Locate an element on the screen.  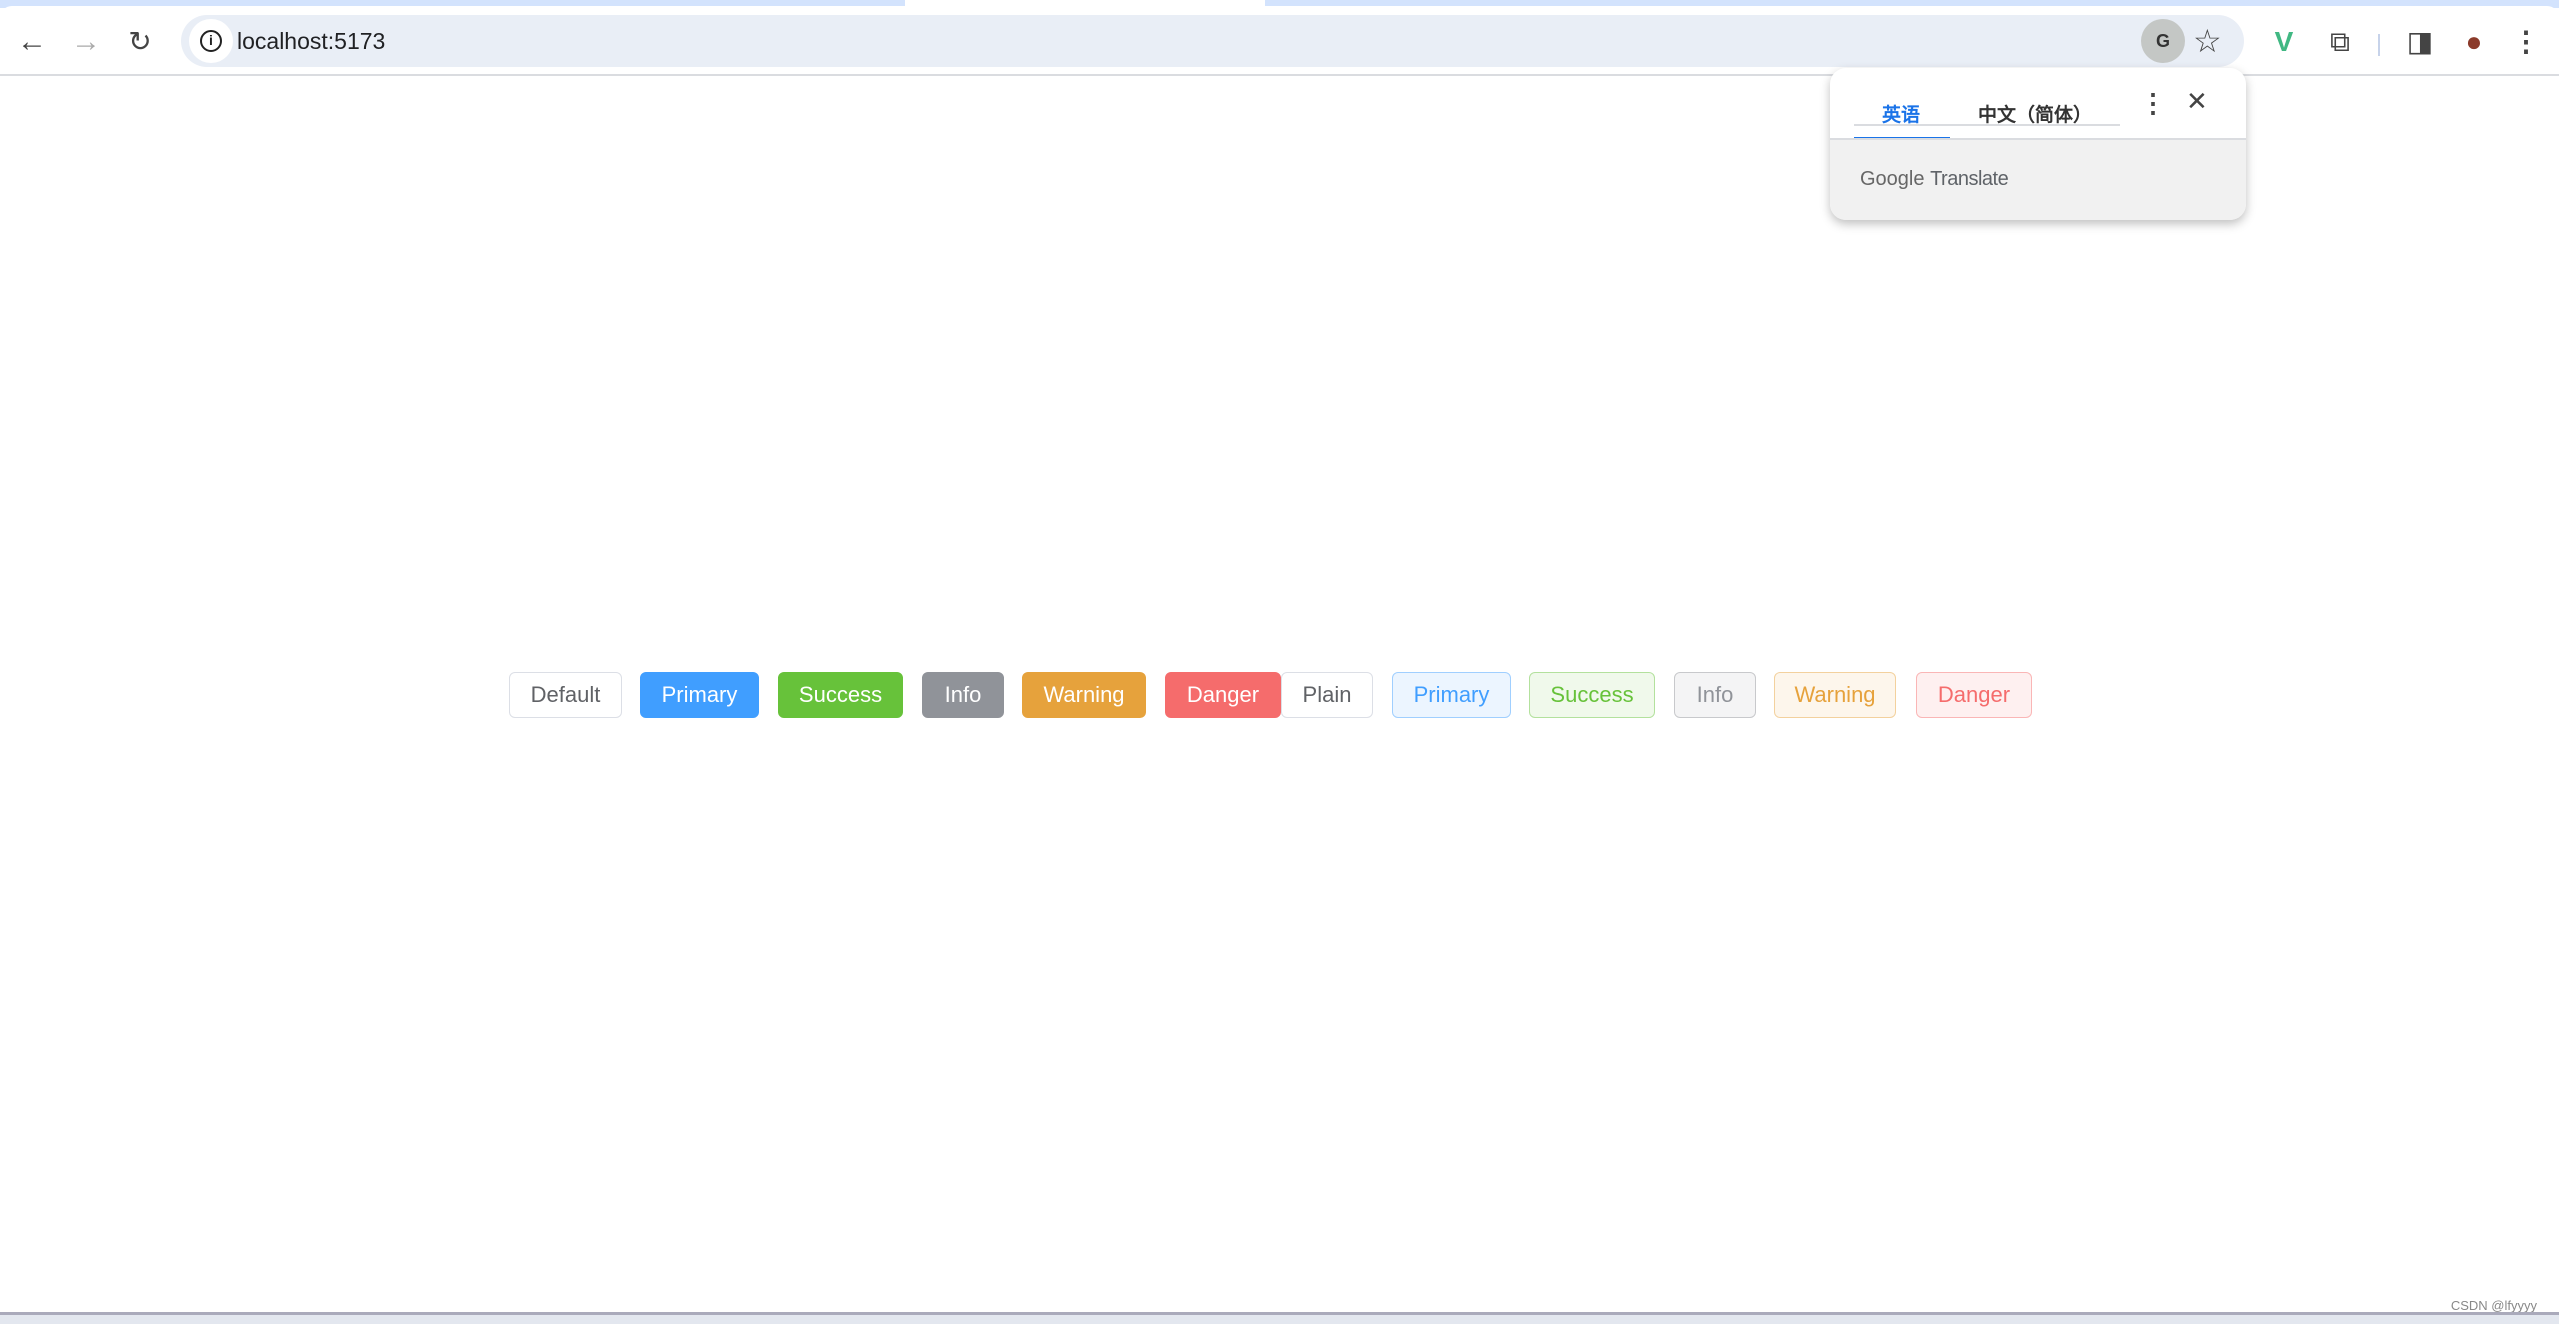
reload-icon: ↻ is located at coordinates (140, 42).